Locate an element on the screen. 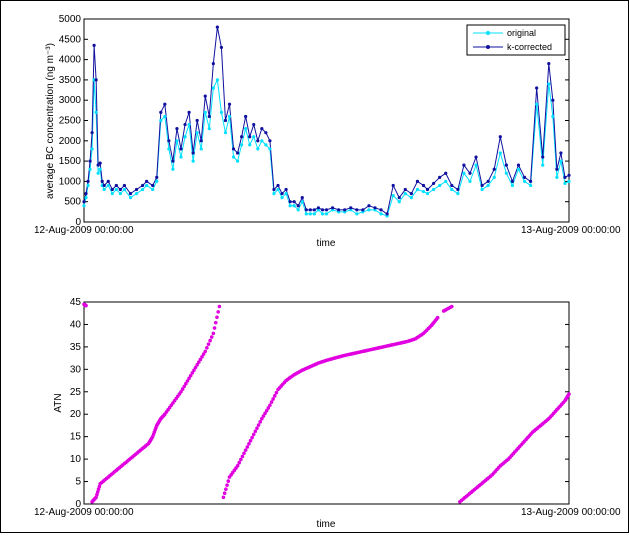 This screenshot has width=629, height=537. y-tick-label: 40 is located at coordinates (76, 324).